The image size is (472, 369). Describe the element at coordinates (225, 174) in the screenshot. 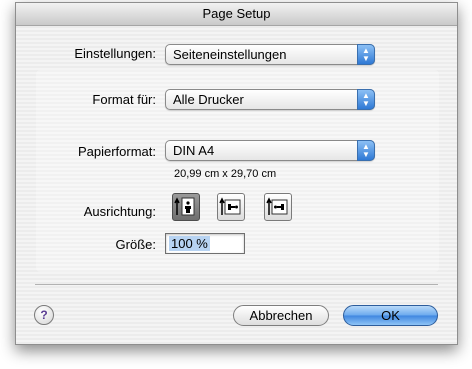

I see `paper-dimensions: 20,99 cm x 29,70 cm` at that location.